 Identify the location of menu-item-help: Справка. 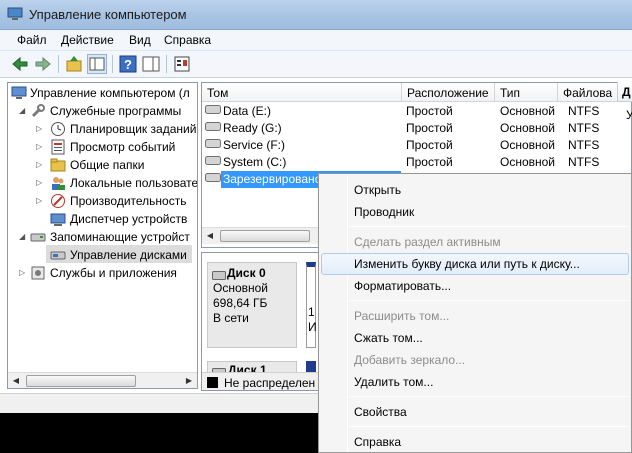
(475, 442).